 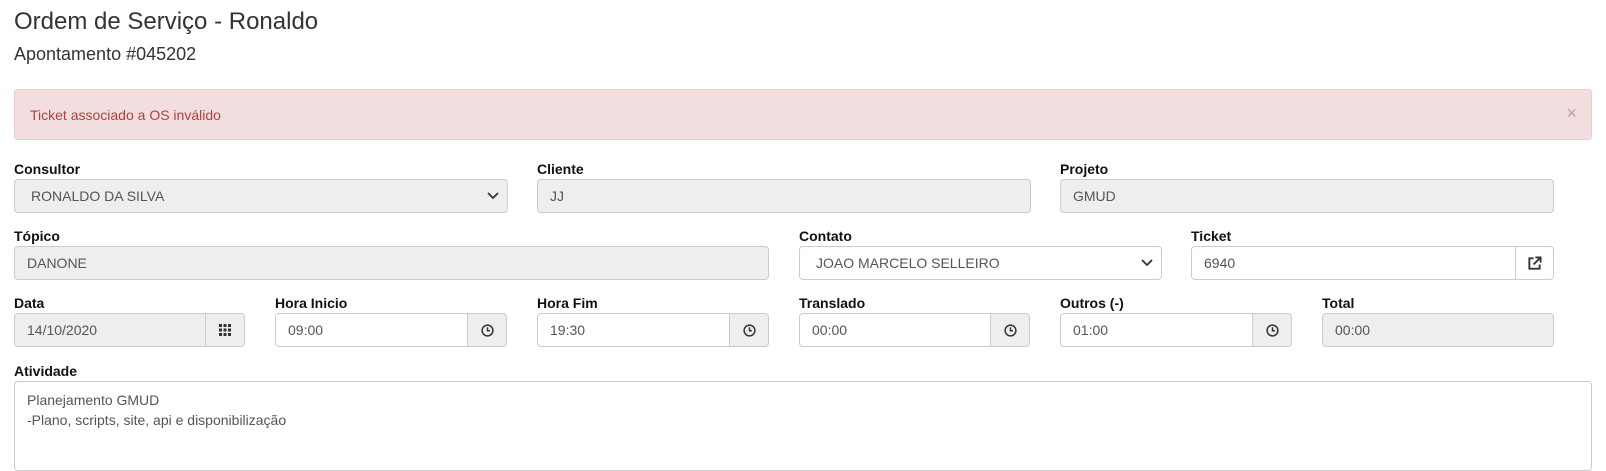 What do you see at coordinates (784, 196) in the screenshot?
I see `cliente-field: JJ` at bounding box center [784, 196].